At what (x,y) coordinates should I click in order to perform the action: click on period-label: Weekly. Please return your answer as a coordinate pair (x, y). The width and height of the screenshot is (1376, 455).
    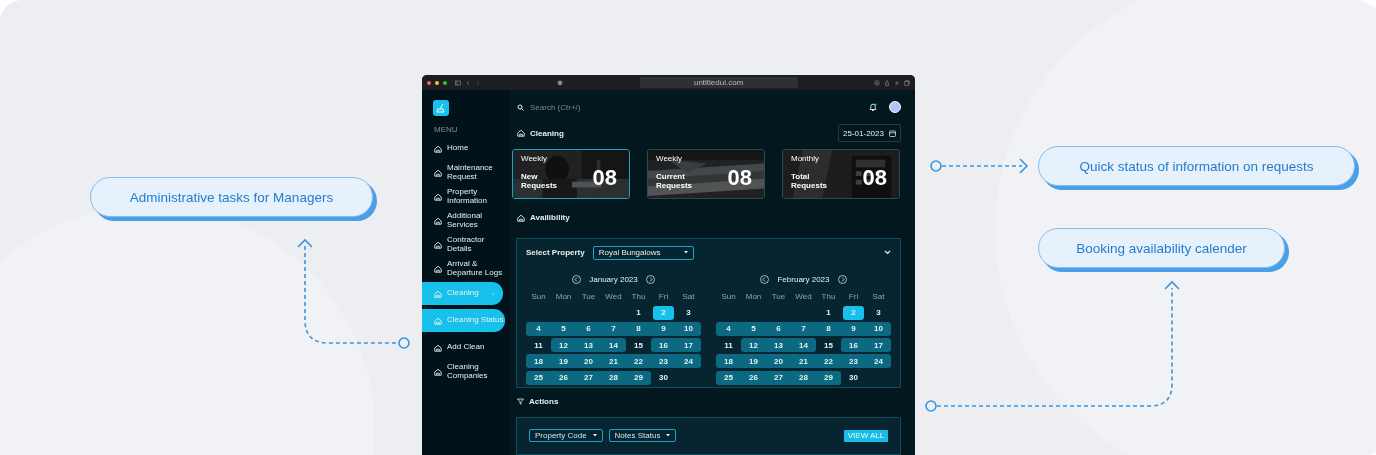
    Looking at the image, I should click on (534, 159).